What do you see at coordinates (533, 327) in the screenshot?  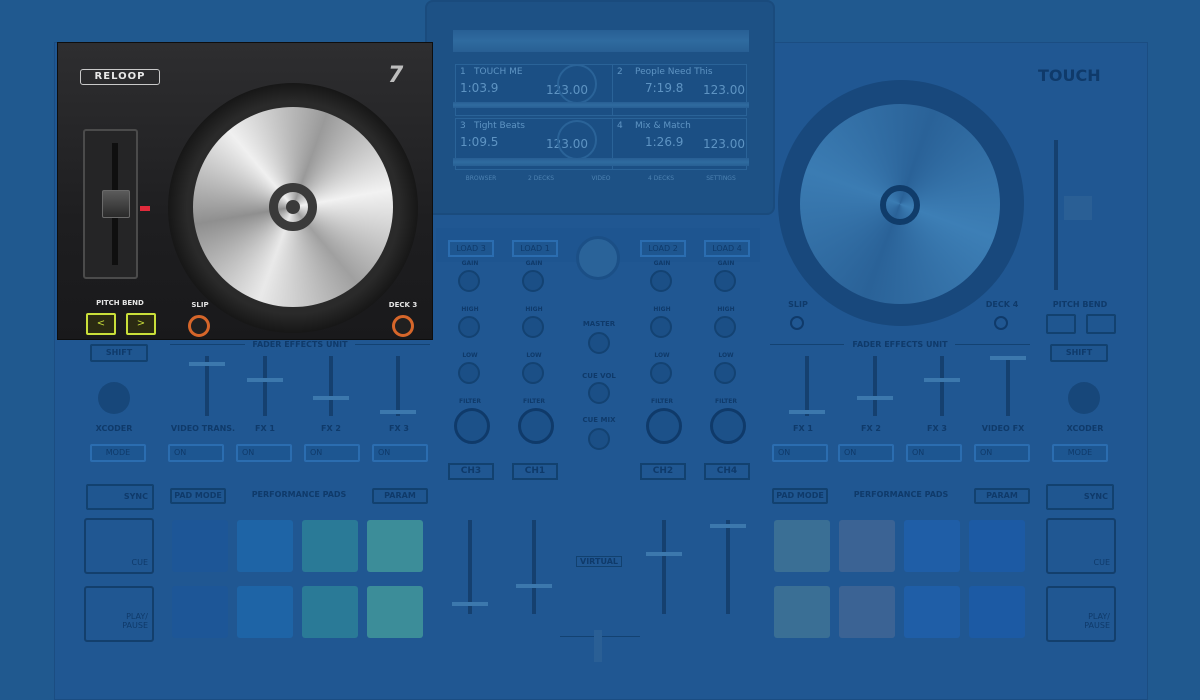 I see `ch1-high-knob` at bounding box center [533, 327].